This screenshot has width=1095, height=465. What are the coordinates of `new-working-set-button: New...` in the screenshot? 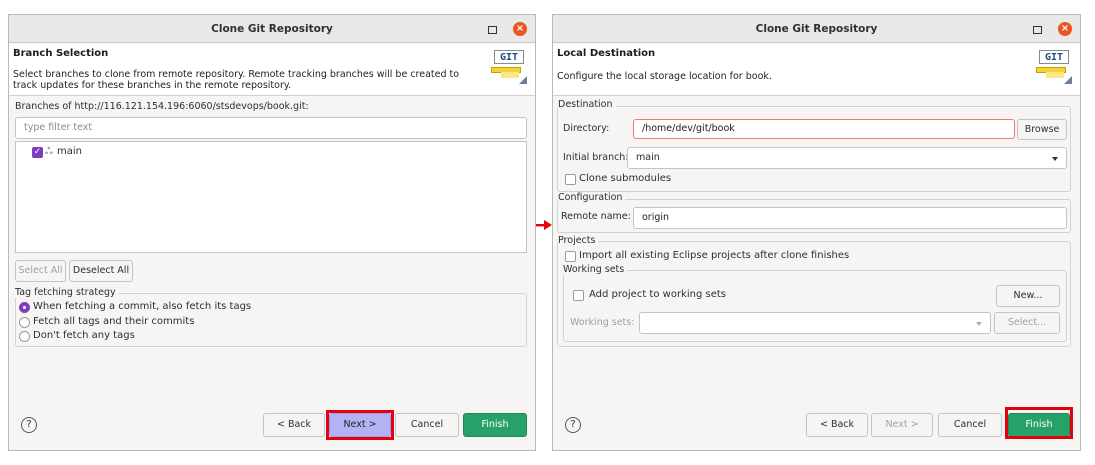 It's located at (1028, 296).